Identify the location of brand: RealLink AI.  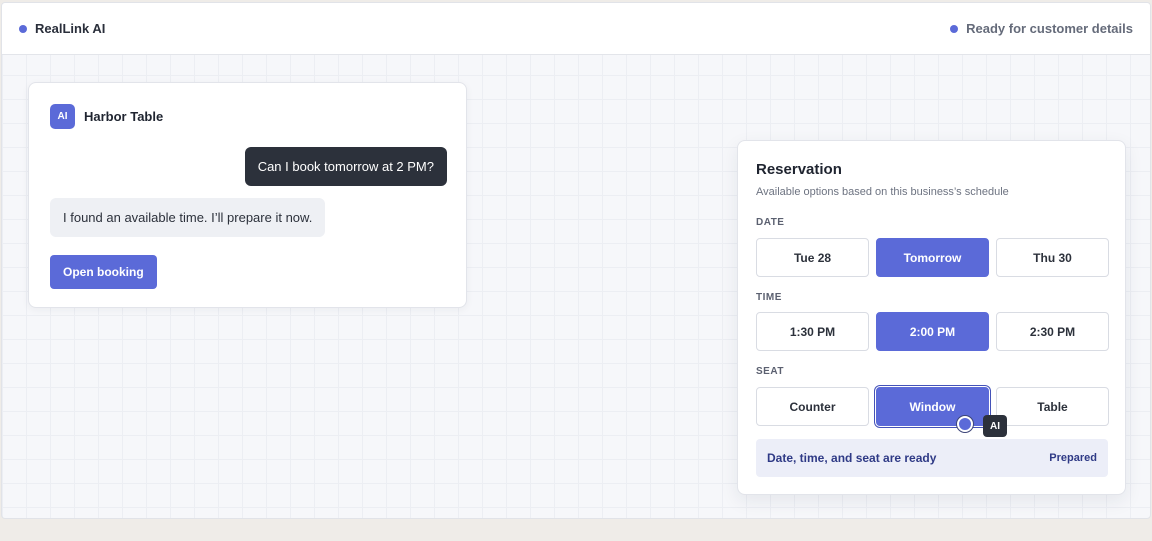
(62, 28).